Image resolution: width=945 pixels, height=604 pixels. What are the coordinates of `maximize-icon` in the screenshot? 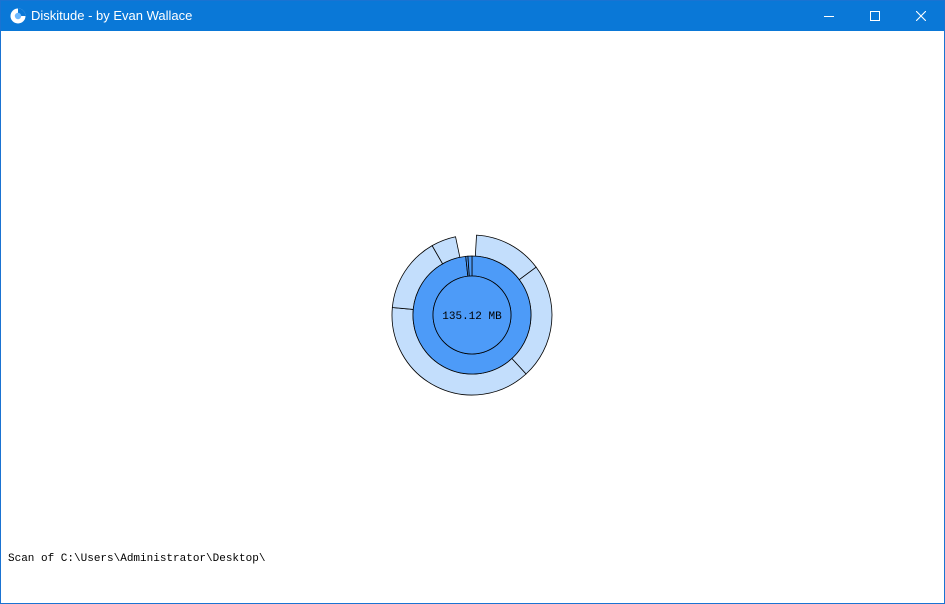 It's located at (875, 16).